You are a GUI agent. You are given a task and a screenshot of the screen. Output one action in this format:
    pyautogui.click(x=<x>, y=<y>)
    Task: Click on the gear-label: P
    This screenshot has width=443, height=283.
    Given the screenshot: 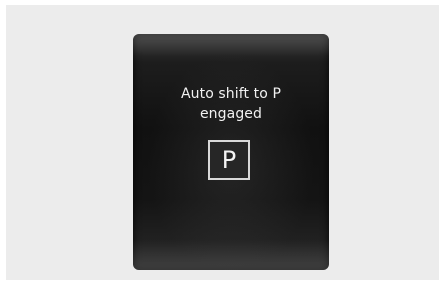 What is the action you would take?
    pyautogui.click(x=229, y=160)
    